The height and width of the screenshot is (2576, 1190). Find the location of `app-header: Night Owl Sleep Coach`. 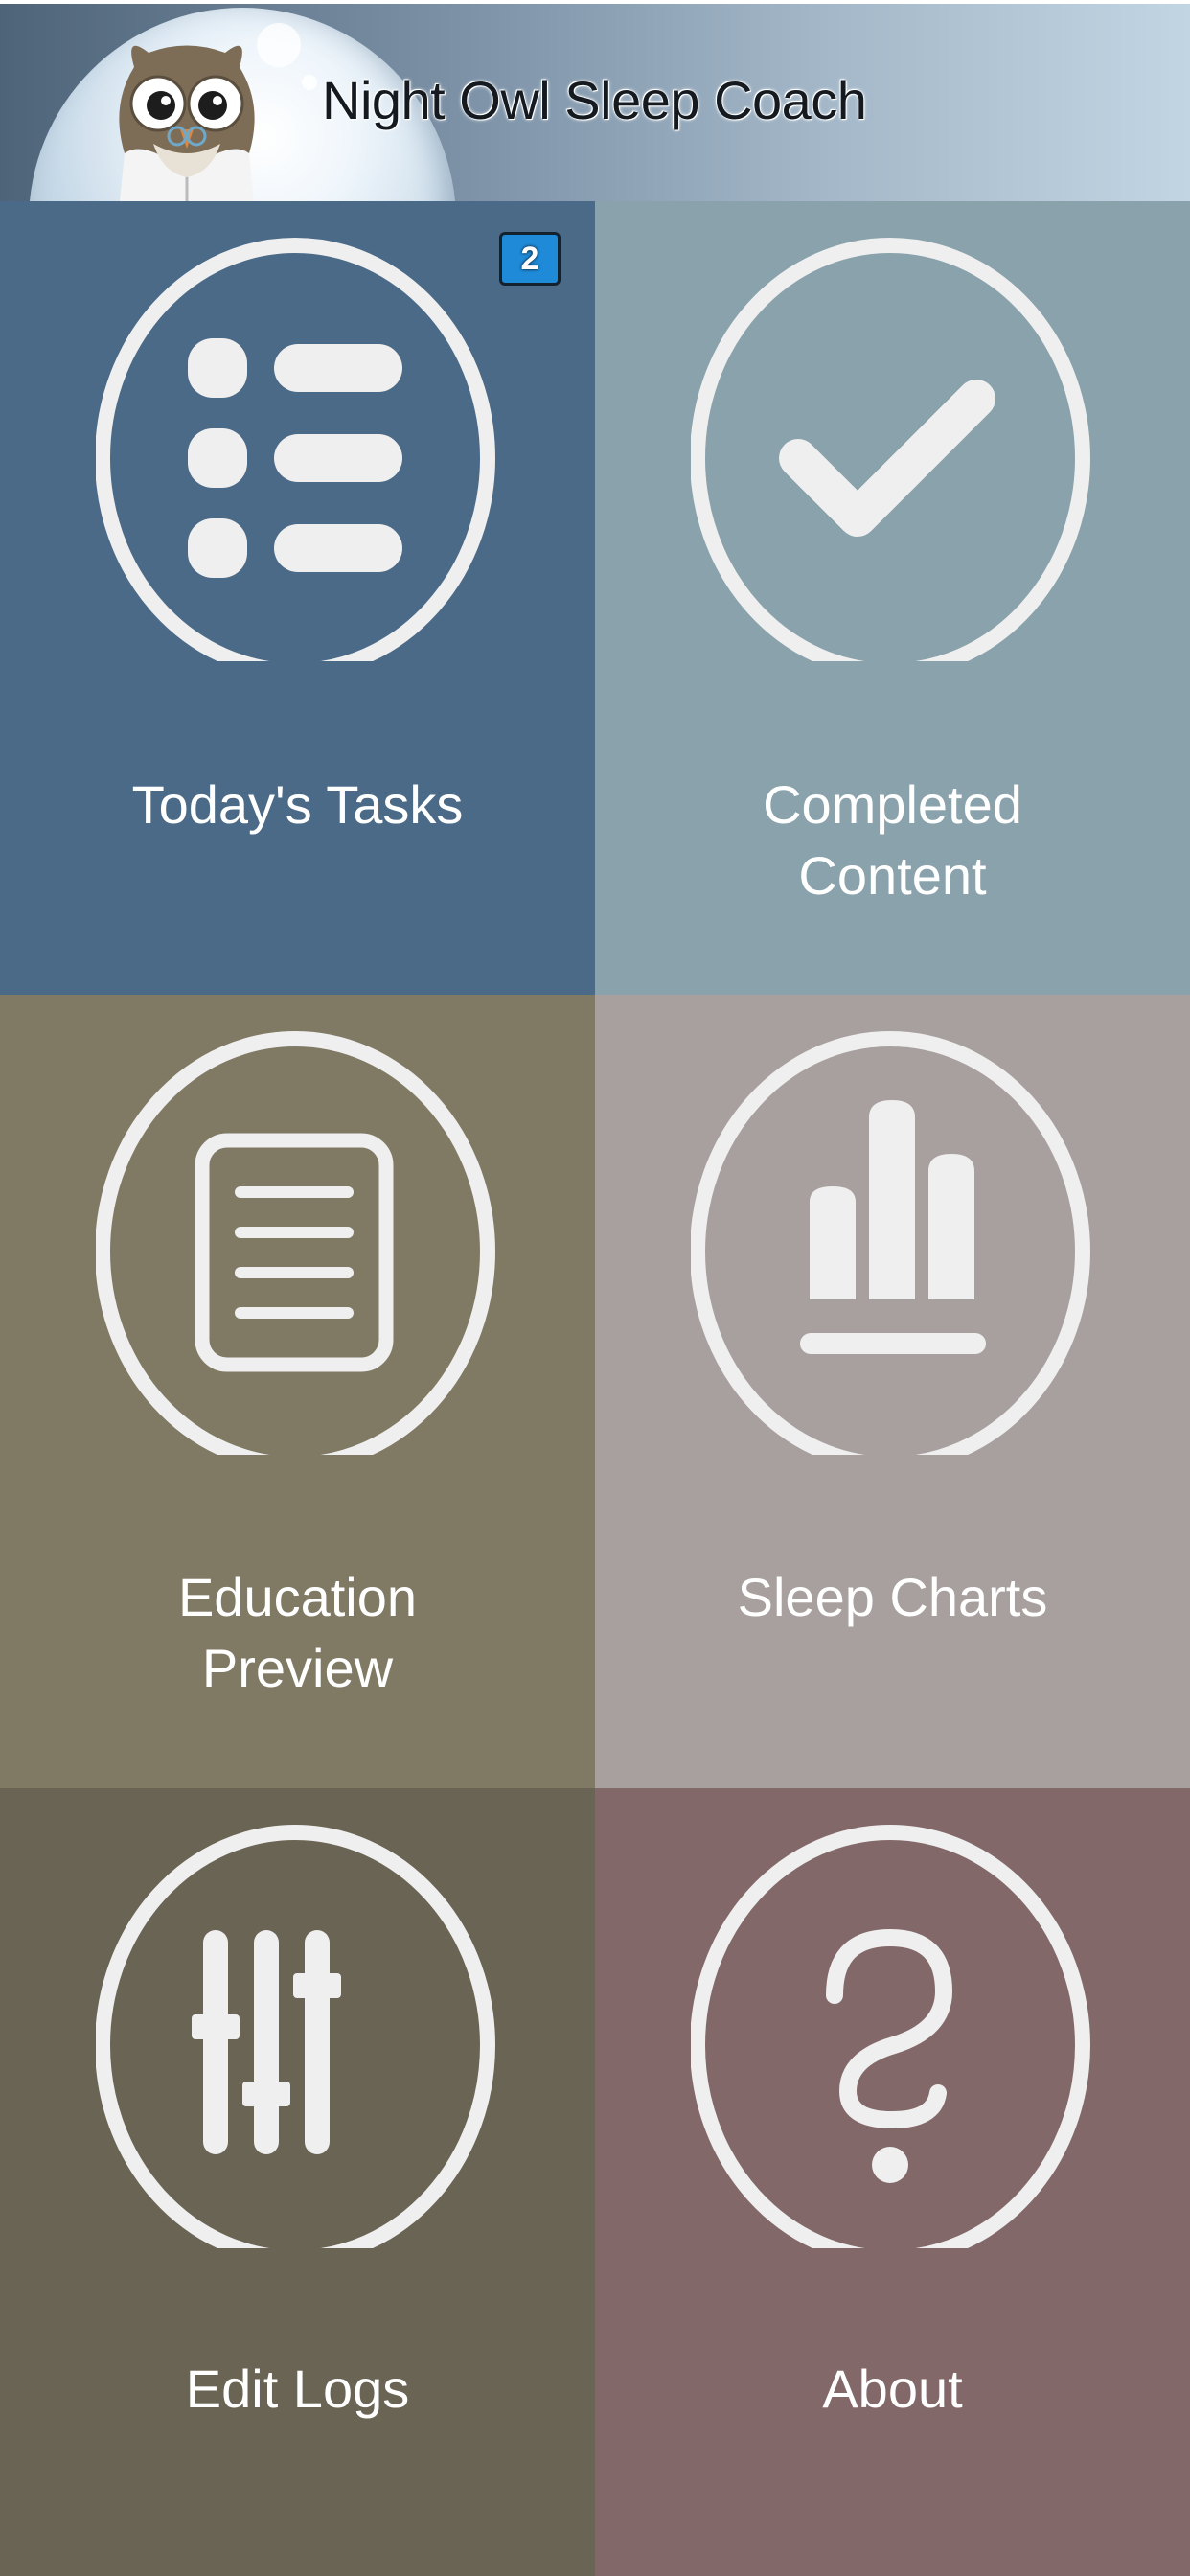

app-header: Night Owl Sleep Coach is located at coordinates (595, 100).